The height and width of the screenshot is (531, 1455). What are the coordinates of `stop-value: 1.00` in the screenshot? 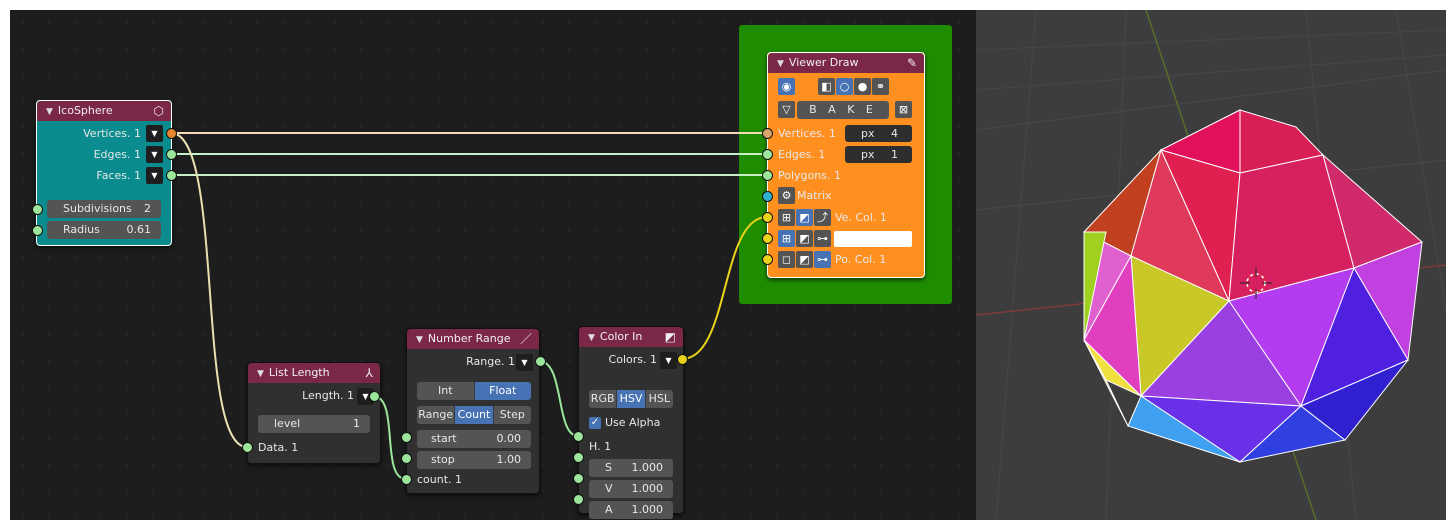 It's located at (509, 459).